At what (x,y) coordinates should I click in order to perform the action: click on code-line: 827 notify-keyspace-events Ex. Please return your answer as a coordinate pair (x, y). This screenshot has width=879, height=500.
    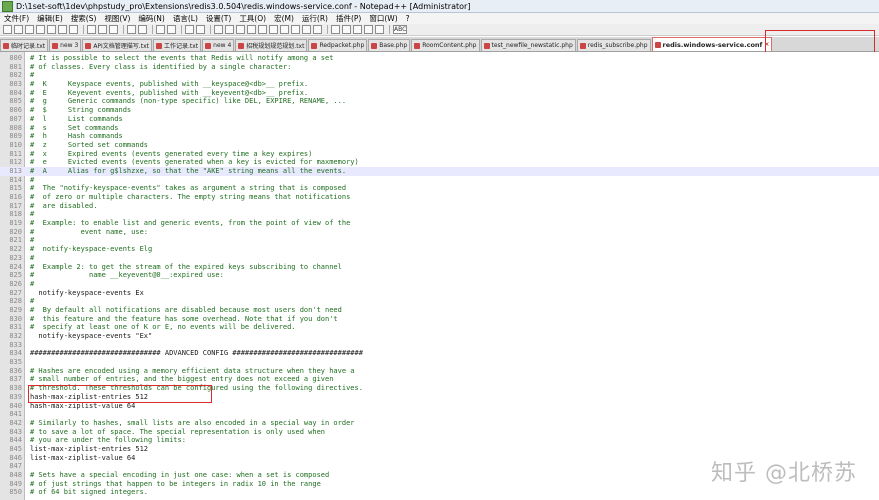
    Looking at the image, I should click on (439, 293).